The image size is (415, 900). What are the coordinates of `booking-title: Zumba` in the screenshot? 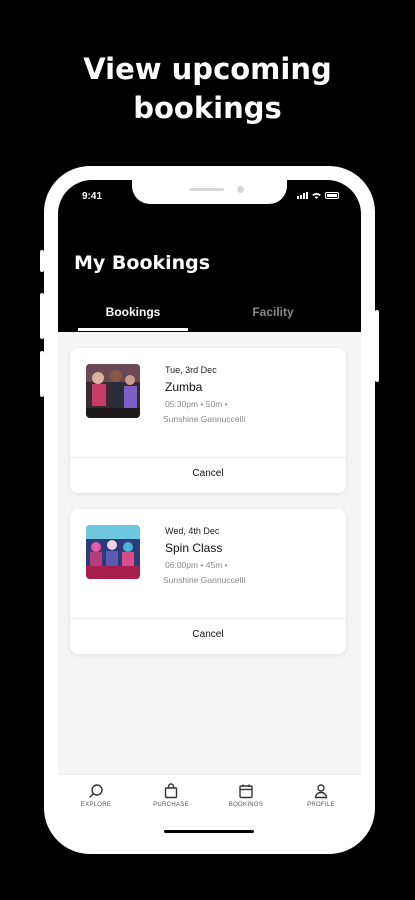 It's located at (184, 387).